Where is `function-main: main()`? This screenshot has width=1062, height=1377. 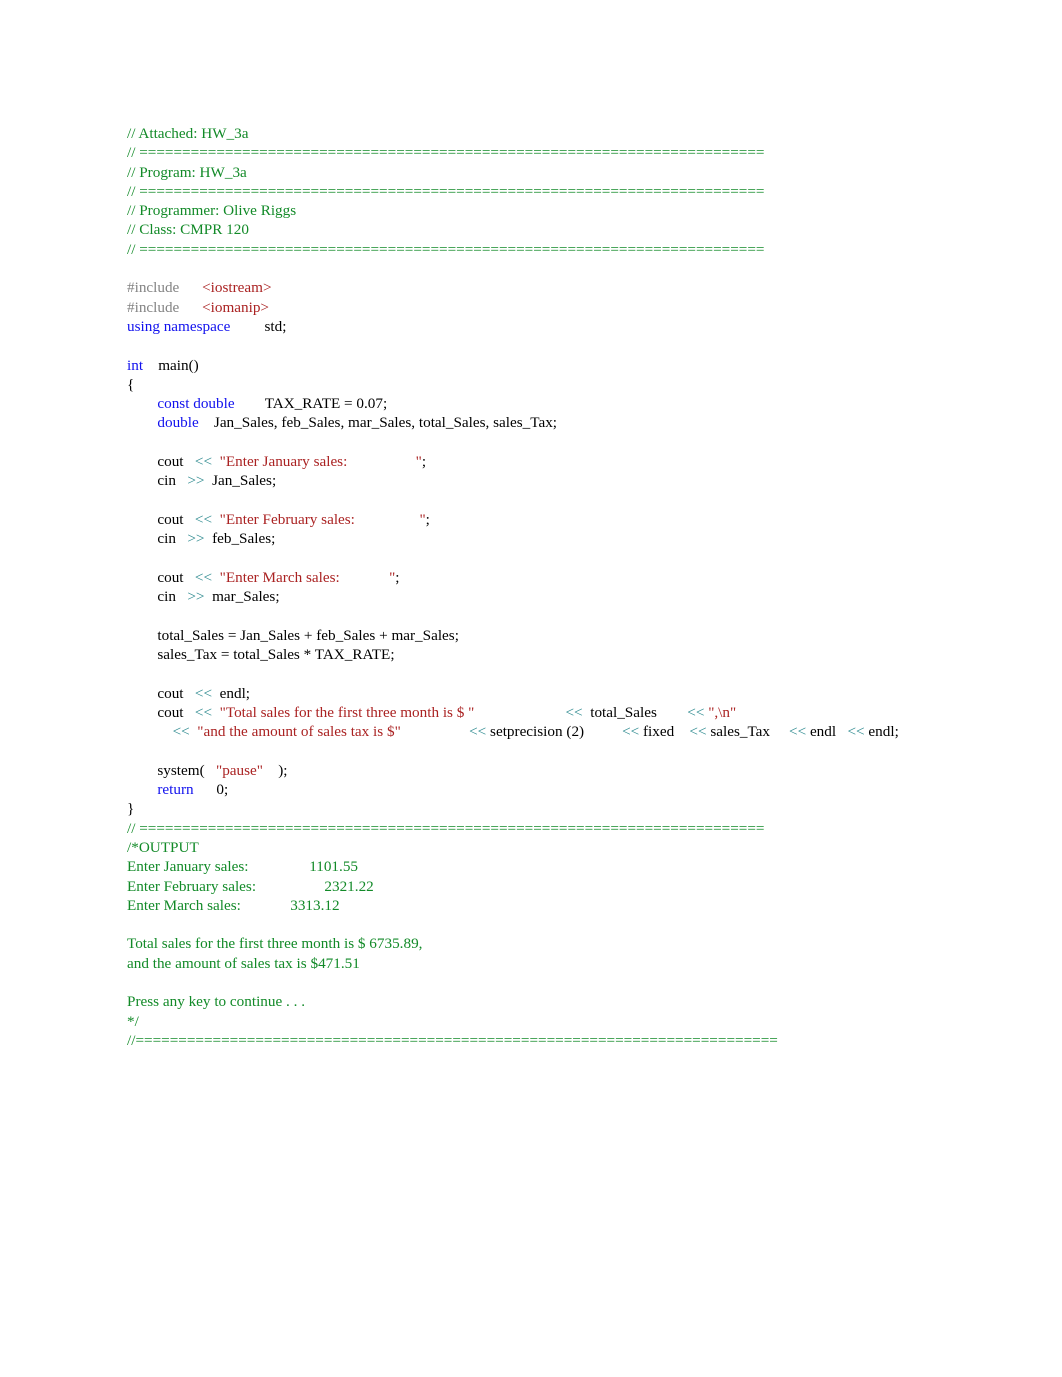
function-main: main() is located at coordinates (178, 365).